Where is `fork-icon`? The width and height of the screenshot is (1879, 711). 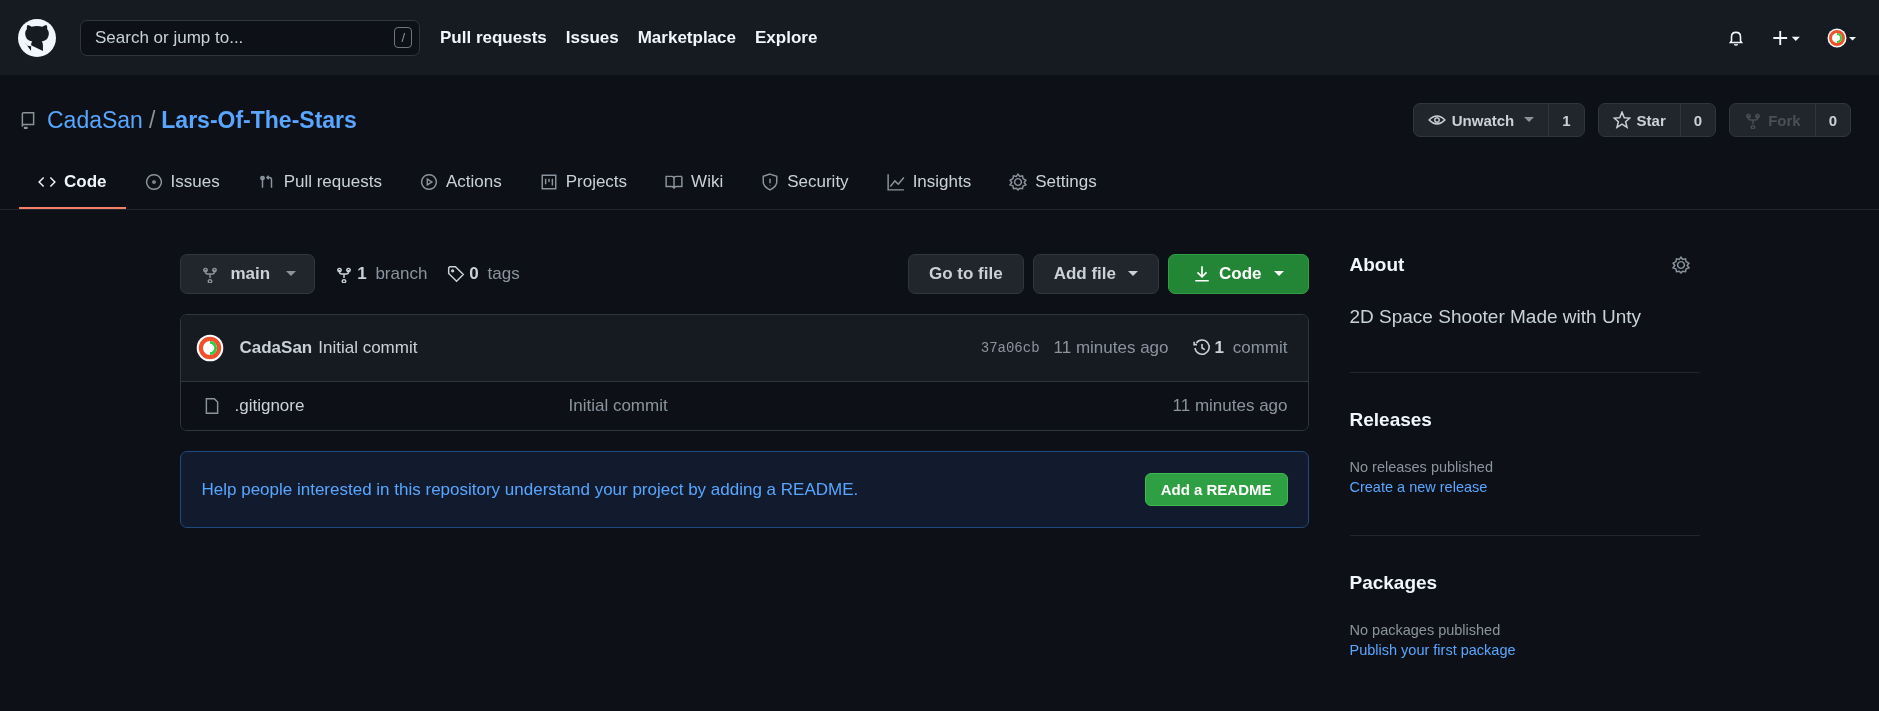
fork-icon is located at coordinates (1753, 120).